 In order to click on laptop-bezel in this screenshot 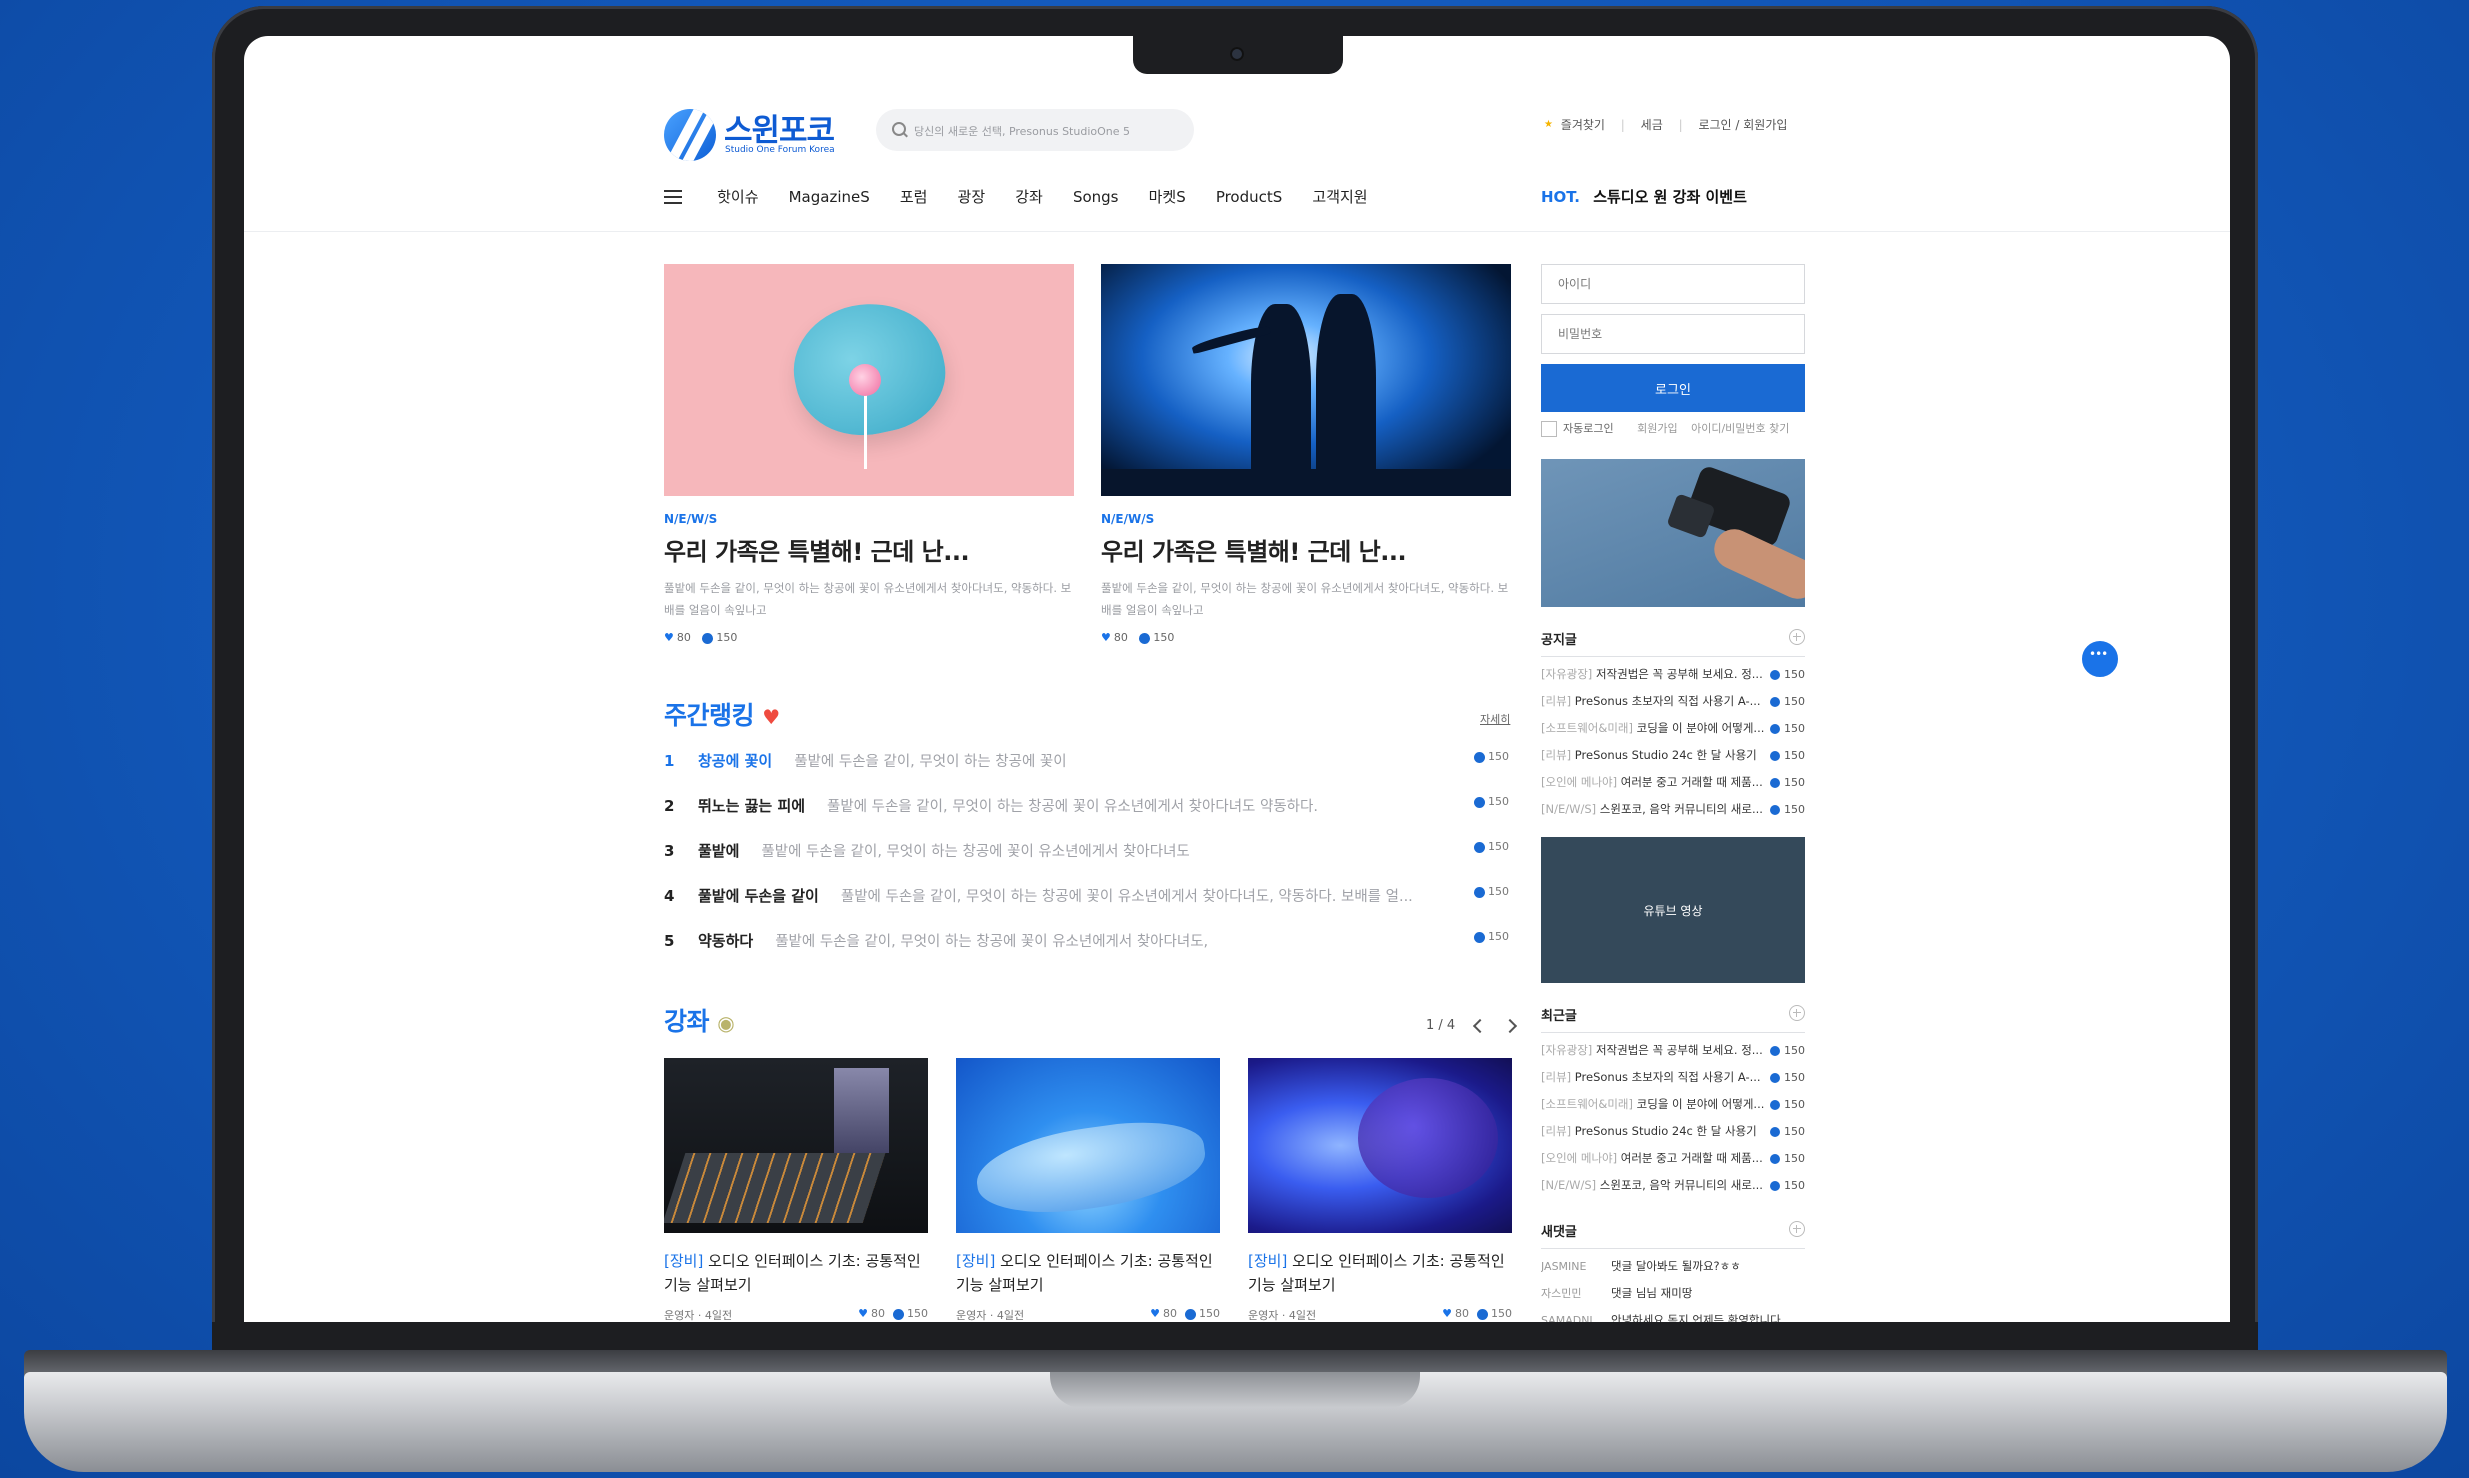, I will do `click(1235, 1337)`.